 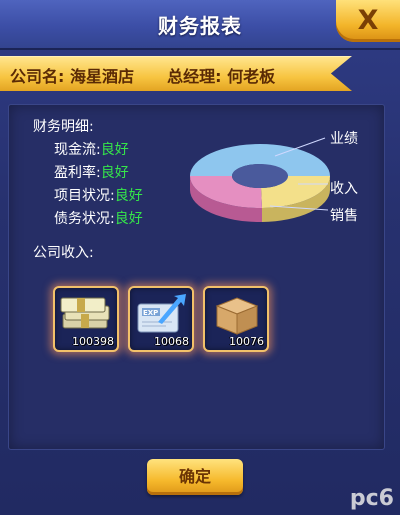 I want to click on close-icon: X, so click(x=368, y=20).